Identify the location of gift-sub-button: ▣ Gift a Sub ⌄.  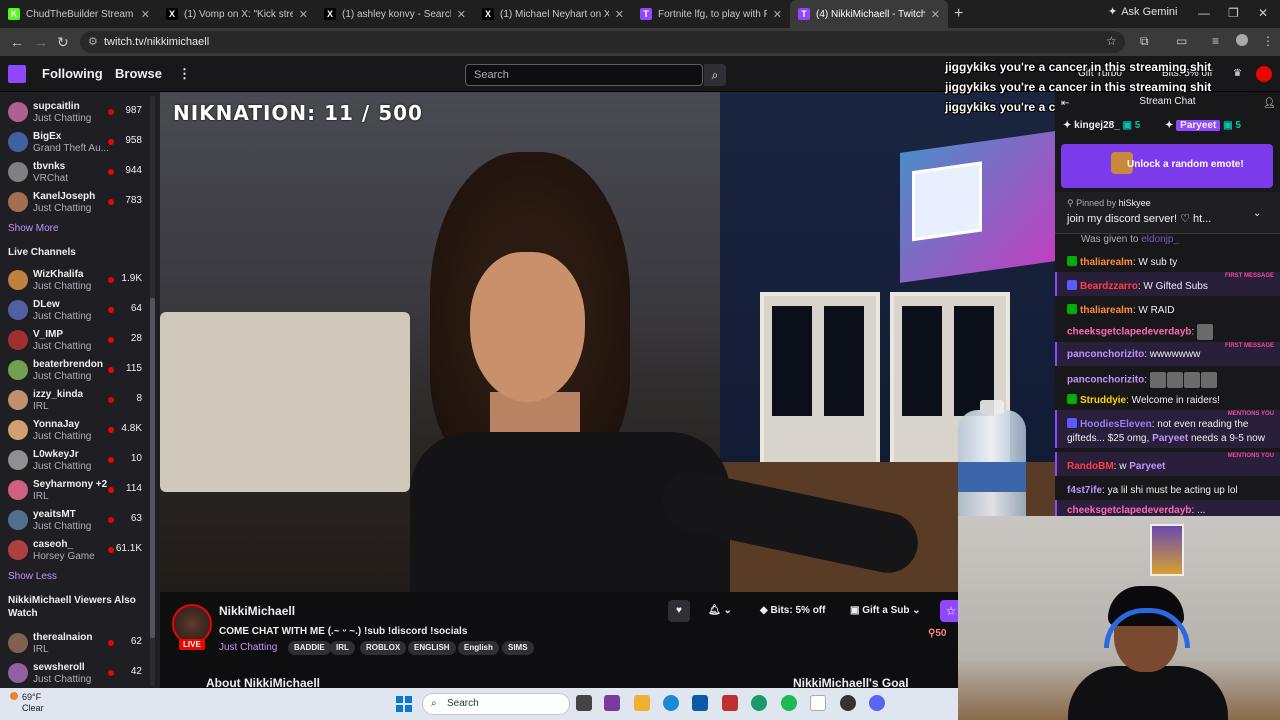
(885, 611).